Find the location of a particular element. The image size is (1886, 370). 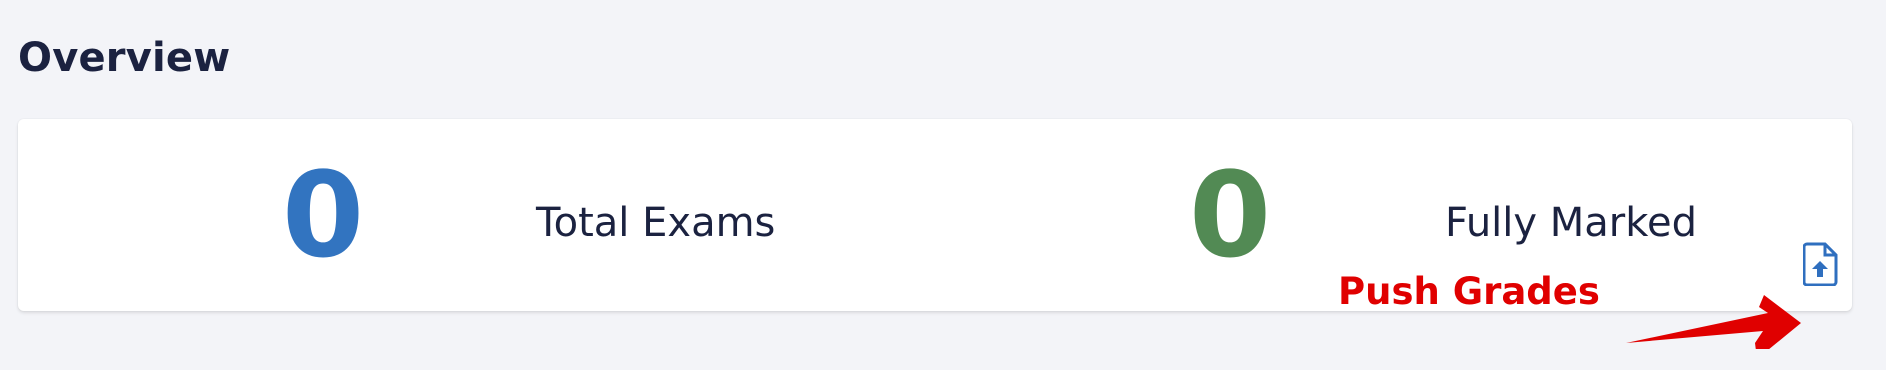

total-exams-count: 0 is located at coordinates (323, 215).